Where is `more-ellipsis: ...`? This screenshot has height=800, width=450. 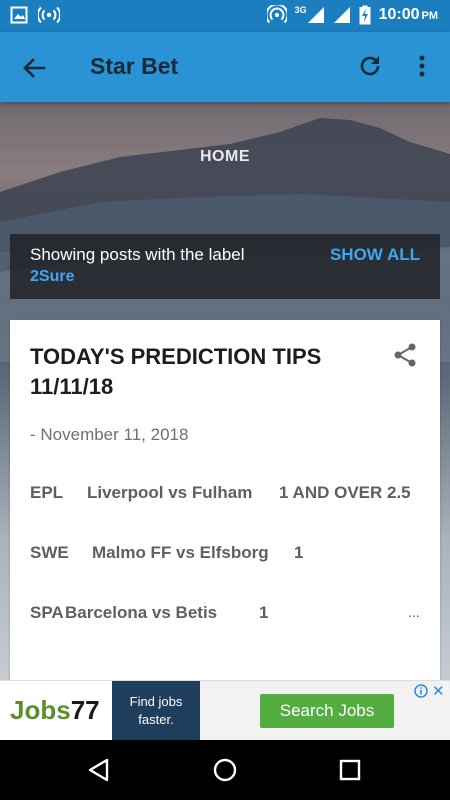
more-ellipsis: ... is located at coordinates (414, 612).